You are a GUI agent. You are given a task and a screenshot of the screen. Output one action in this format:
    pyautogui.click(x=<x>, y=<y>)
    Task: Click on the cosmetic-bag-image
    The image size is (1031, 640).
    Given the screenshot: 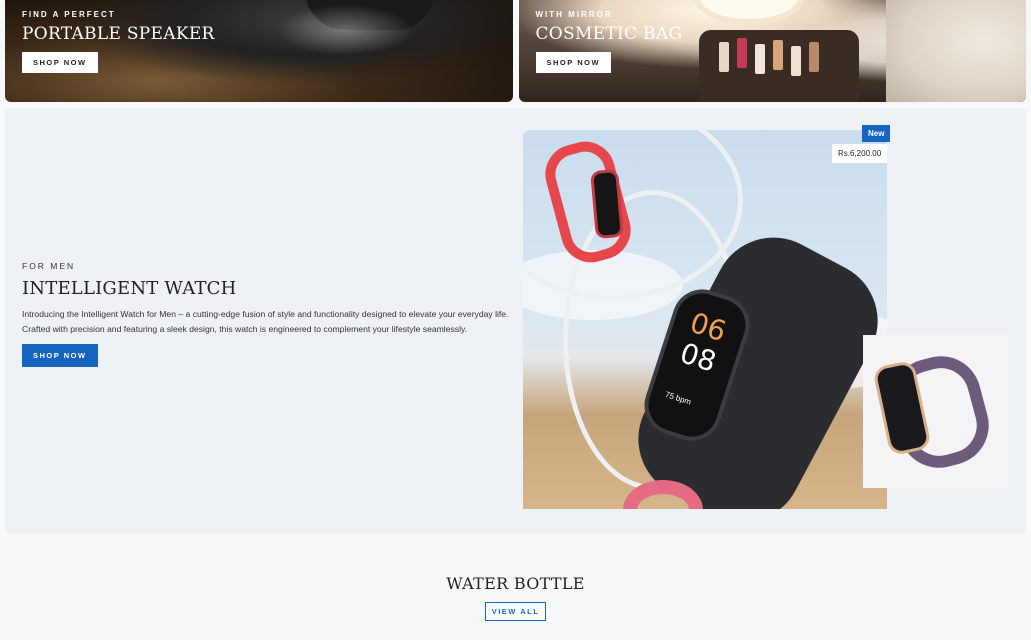 What is the action you would take?
    pyautogui.click(x=778, y=66)
    